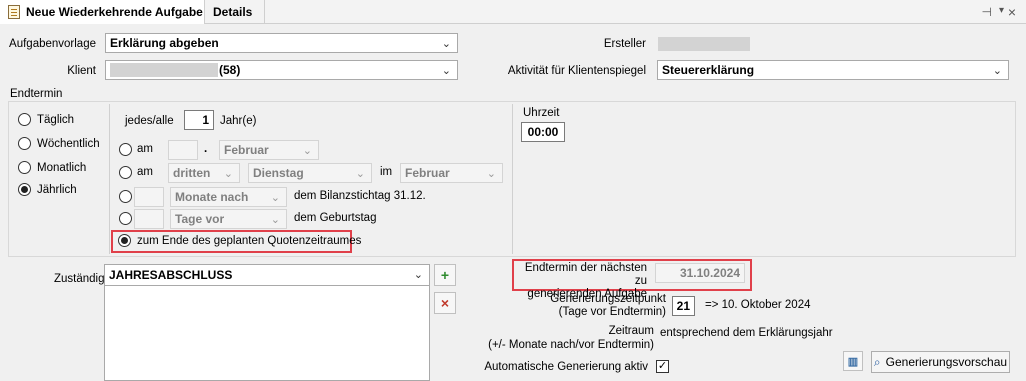 Image resolution: width=1026 pixels, height=381 pixels. Describe the element at coordinates (1001, 10) in the screenshot. I see `chevron-down-icon: ▾` at that location.